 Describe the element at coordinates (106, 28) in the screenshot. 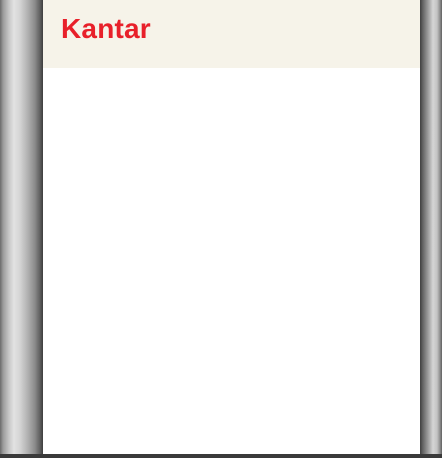

I see `app-title: Kantar` at that location.